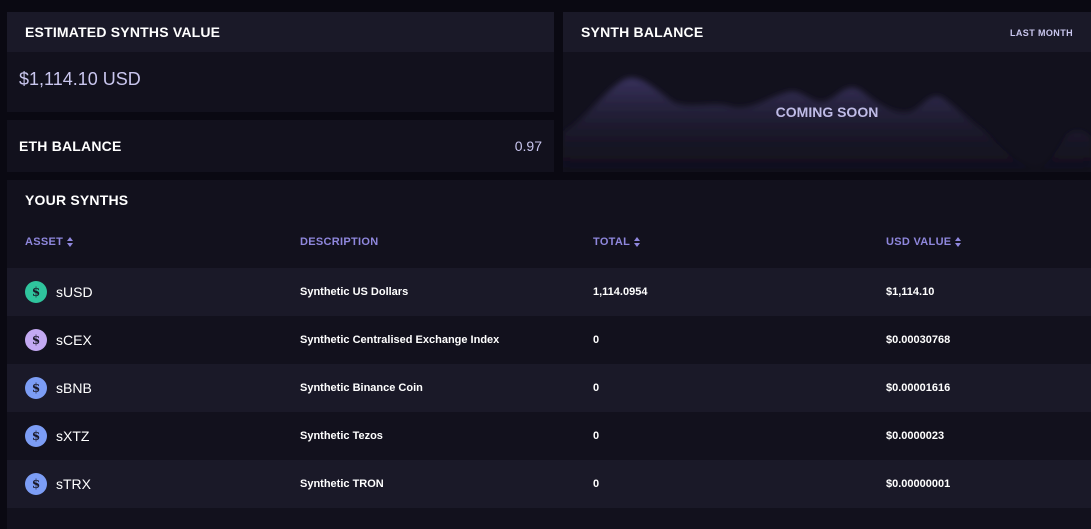 Image resolution: width=1091 pixels, height=529 pixels. What do you see at coordinates (74, 292) in the screenshot?
I see `asset-name: sUSD` at bounding box center [74, 292].